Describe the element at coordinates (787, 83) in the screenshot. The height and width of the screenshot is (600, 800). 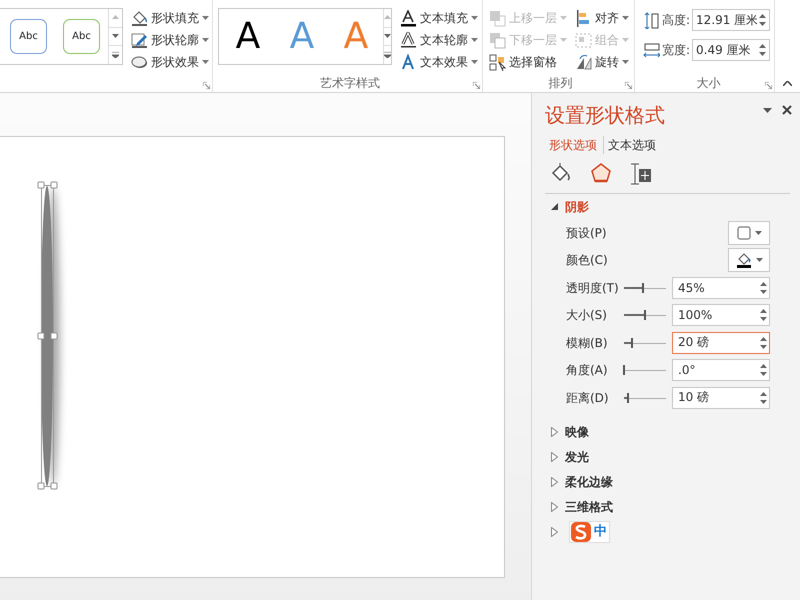
I see `collapse-ribbon-icon` at that location.